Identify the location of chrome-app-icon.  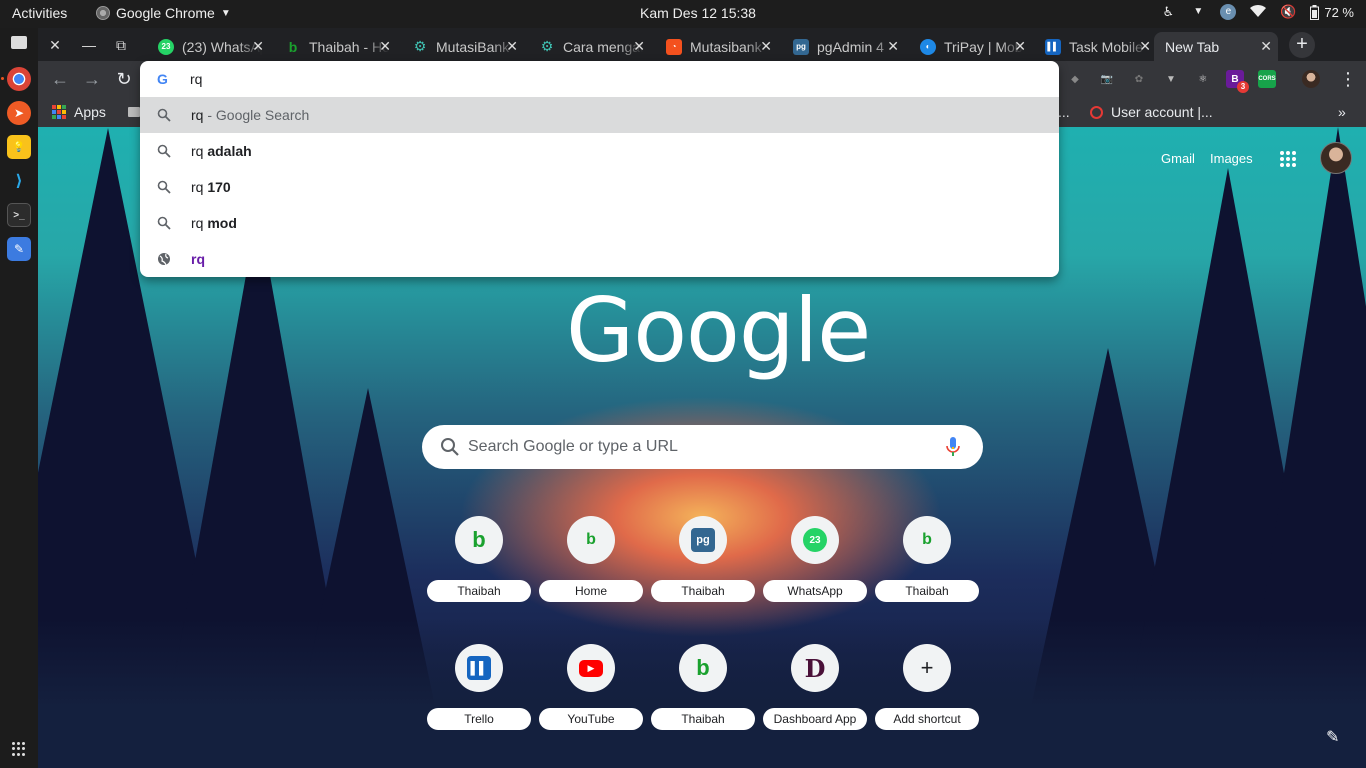
(103, 13).